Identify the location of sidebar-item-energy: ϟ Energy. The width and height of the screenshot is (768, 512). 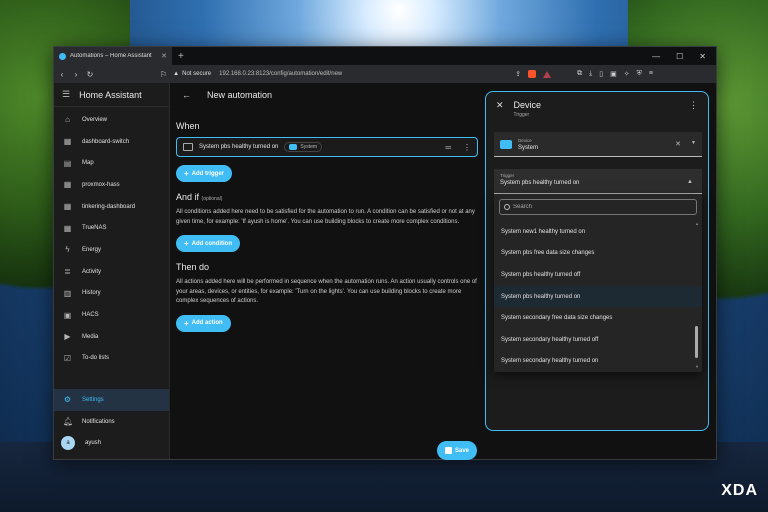
(111, 250).